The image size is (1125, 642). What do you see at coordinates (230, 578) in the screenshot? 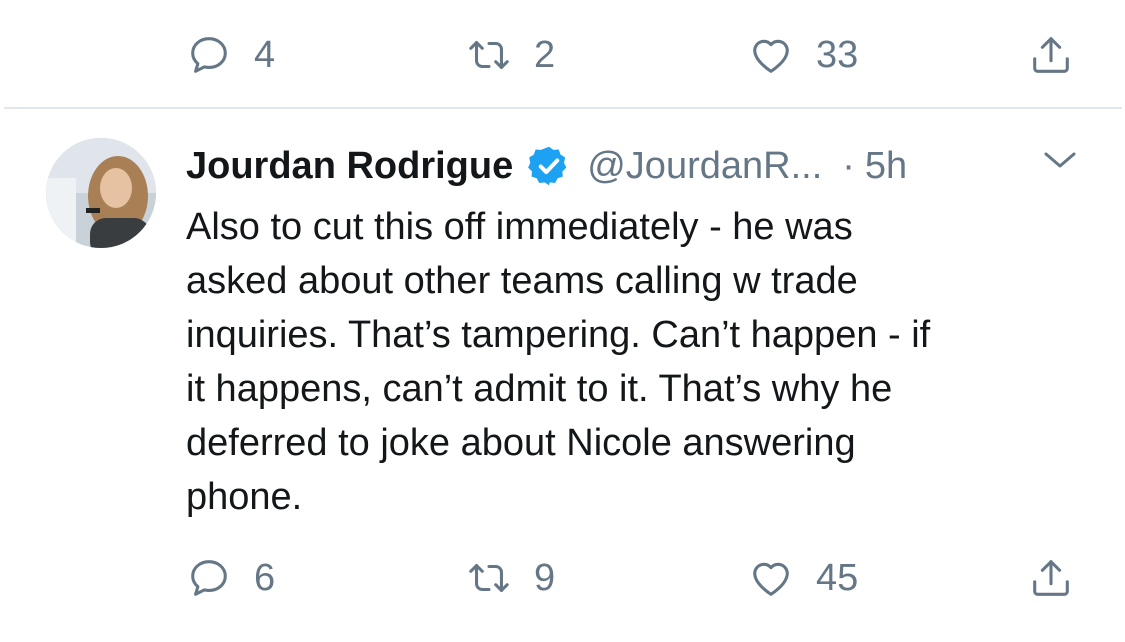
I see `reply-button: 6` at bounding box center [230, 578].